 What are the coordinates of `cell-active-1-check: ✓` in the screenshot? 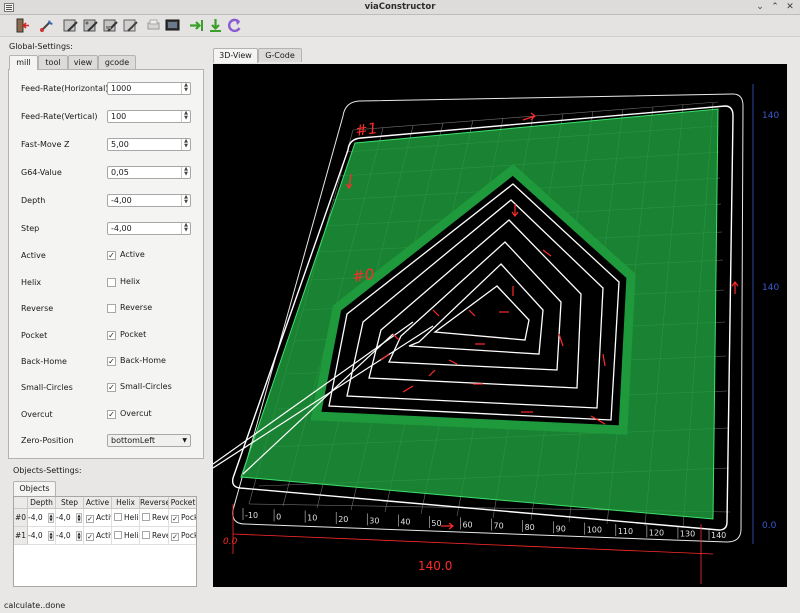 It's located at (90, 537).